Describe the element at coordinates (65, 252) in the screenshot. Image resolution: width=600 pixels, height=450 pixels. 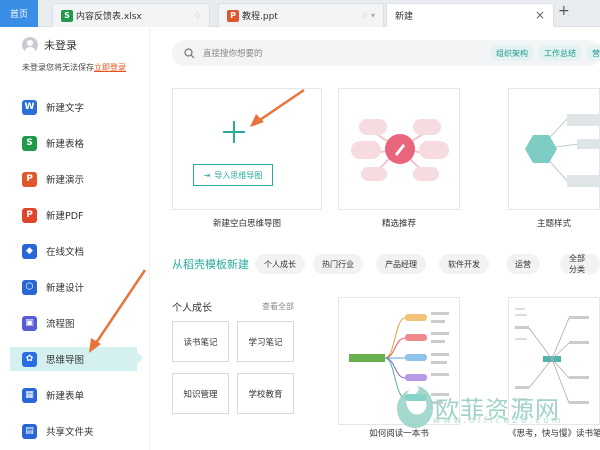
I see `sidebar-item-label: 在线文档` at that location.